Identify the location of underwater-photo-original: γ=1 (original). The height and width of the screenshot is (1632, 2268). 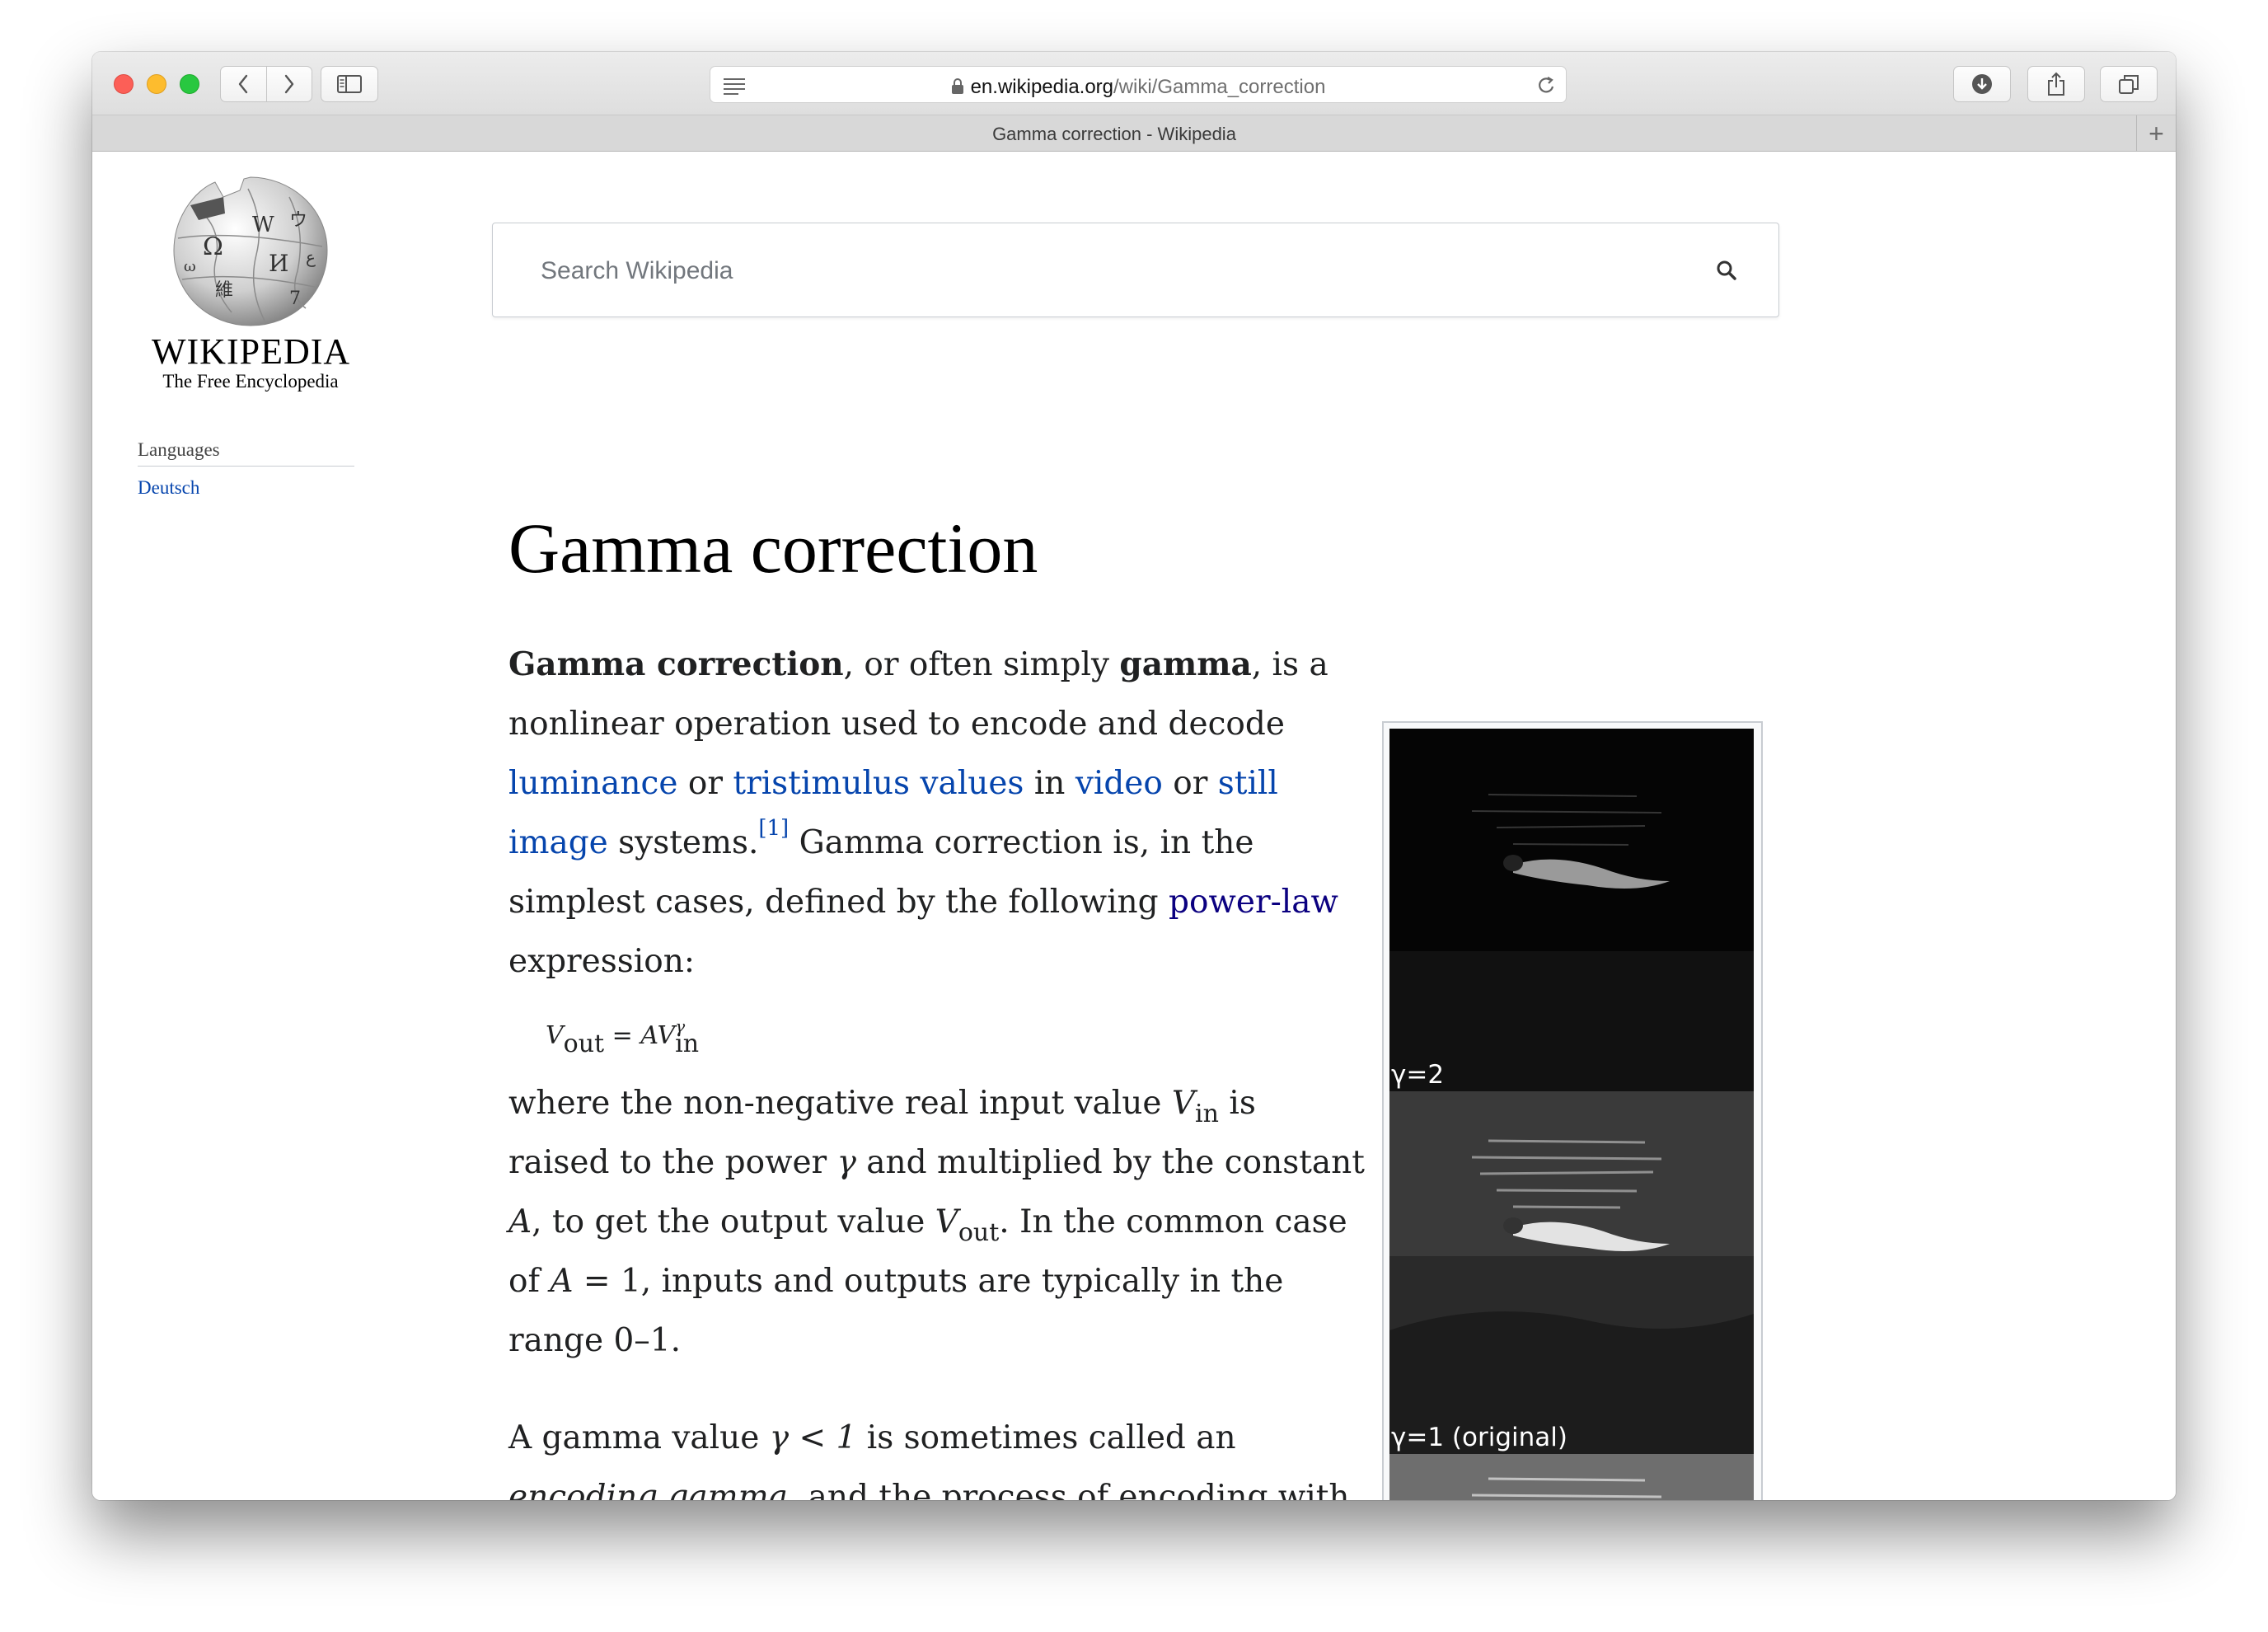
(1571, 1272).